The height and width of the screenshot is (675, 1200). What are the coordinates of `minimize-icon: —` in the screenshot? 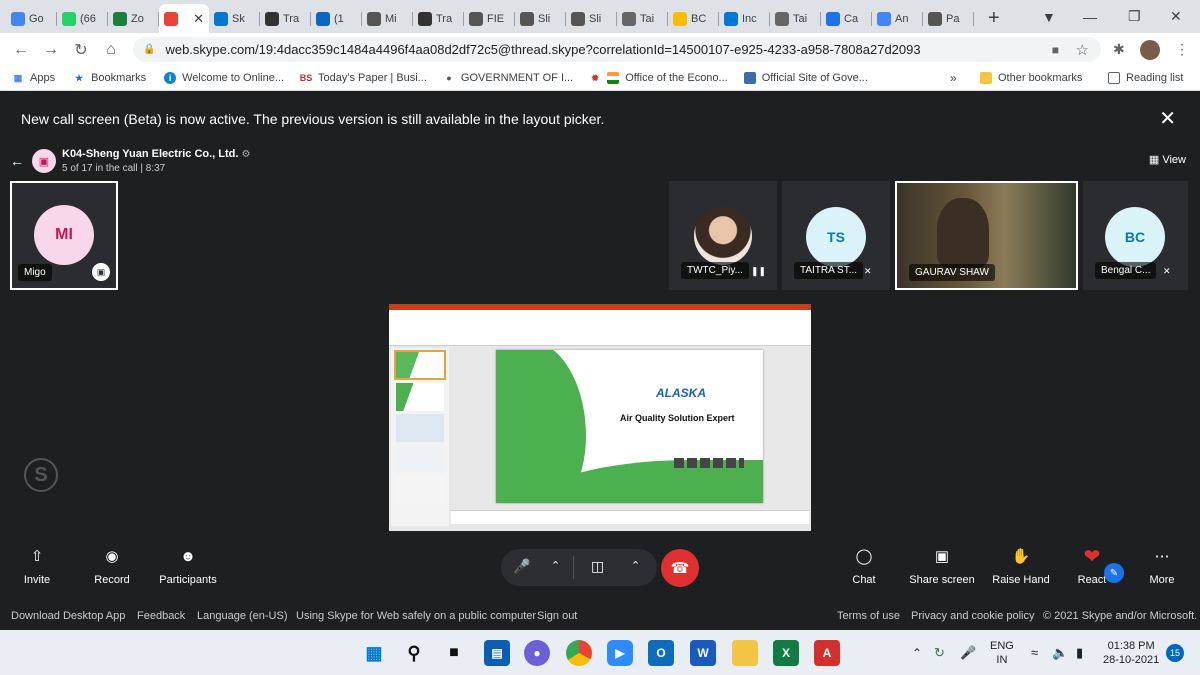 It's located at (1090, 16).